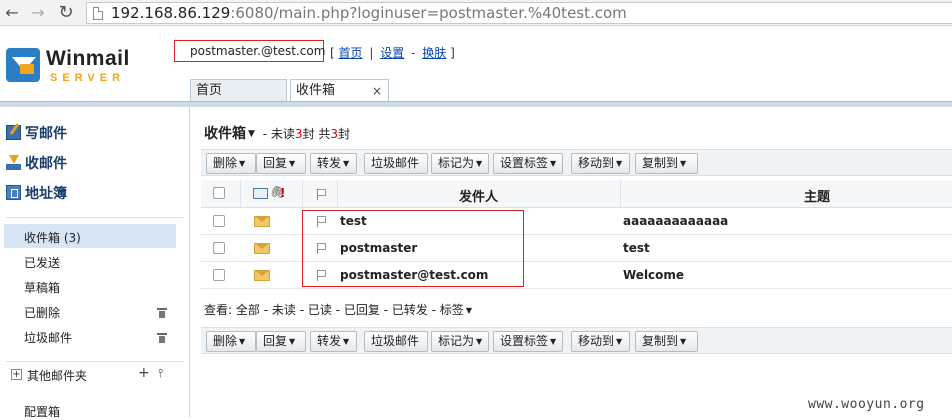 The width and height of the screenshot is (952, 420). Describe the element at coordinates (275, 341) in the screenshot. I see `reply-label: 回复` at that location.